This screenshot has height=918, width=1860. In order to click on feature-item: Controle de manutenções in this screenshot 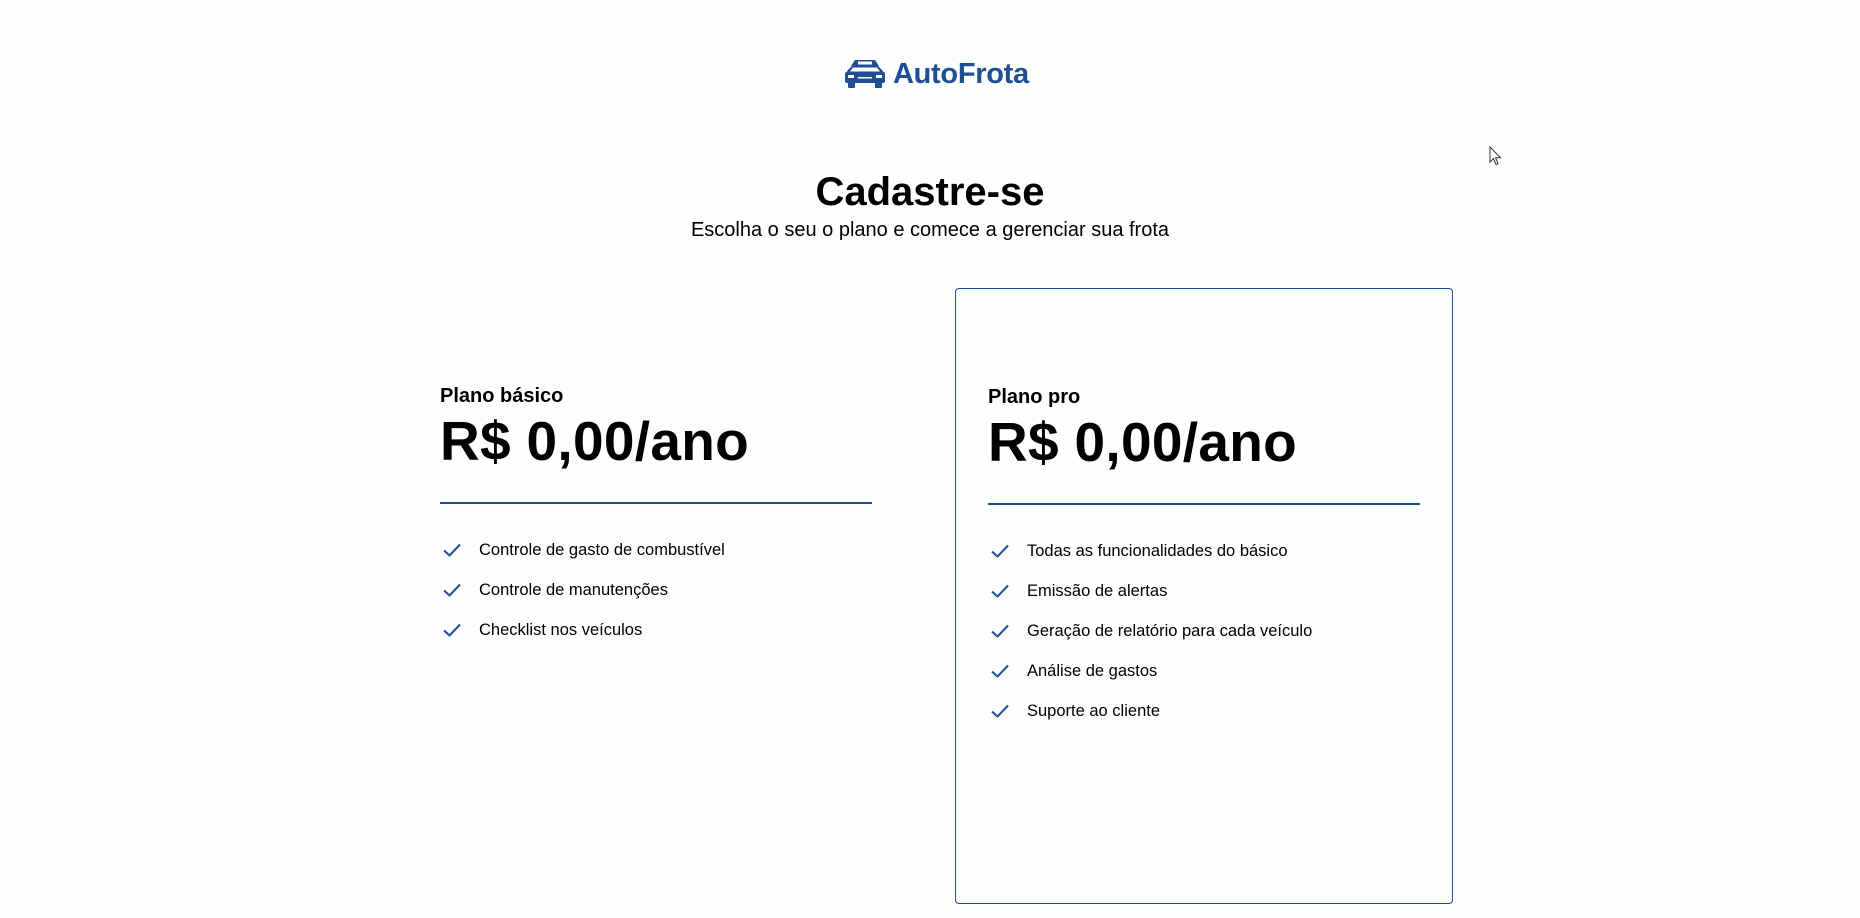, I will do `click(656, 590)`.